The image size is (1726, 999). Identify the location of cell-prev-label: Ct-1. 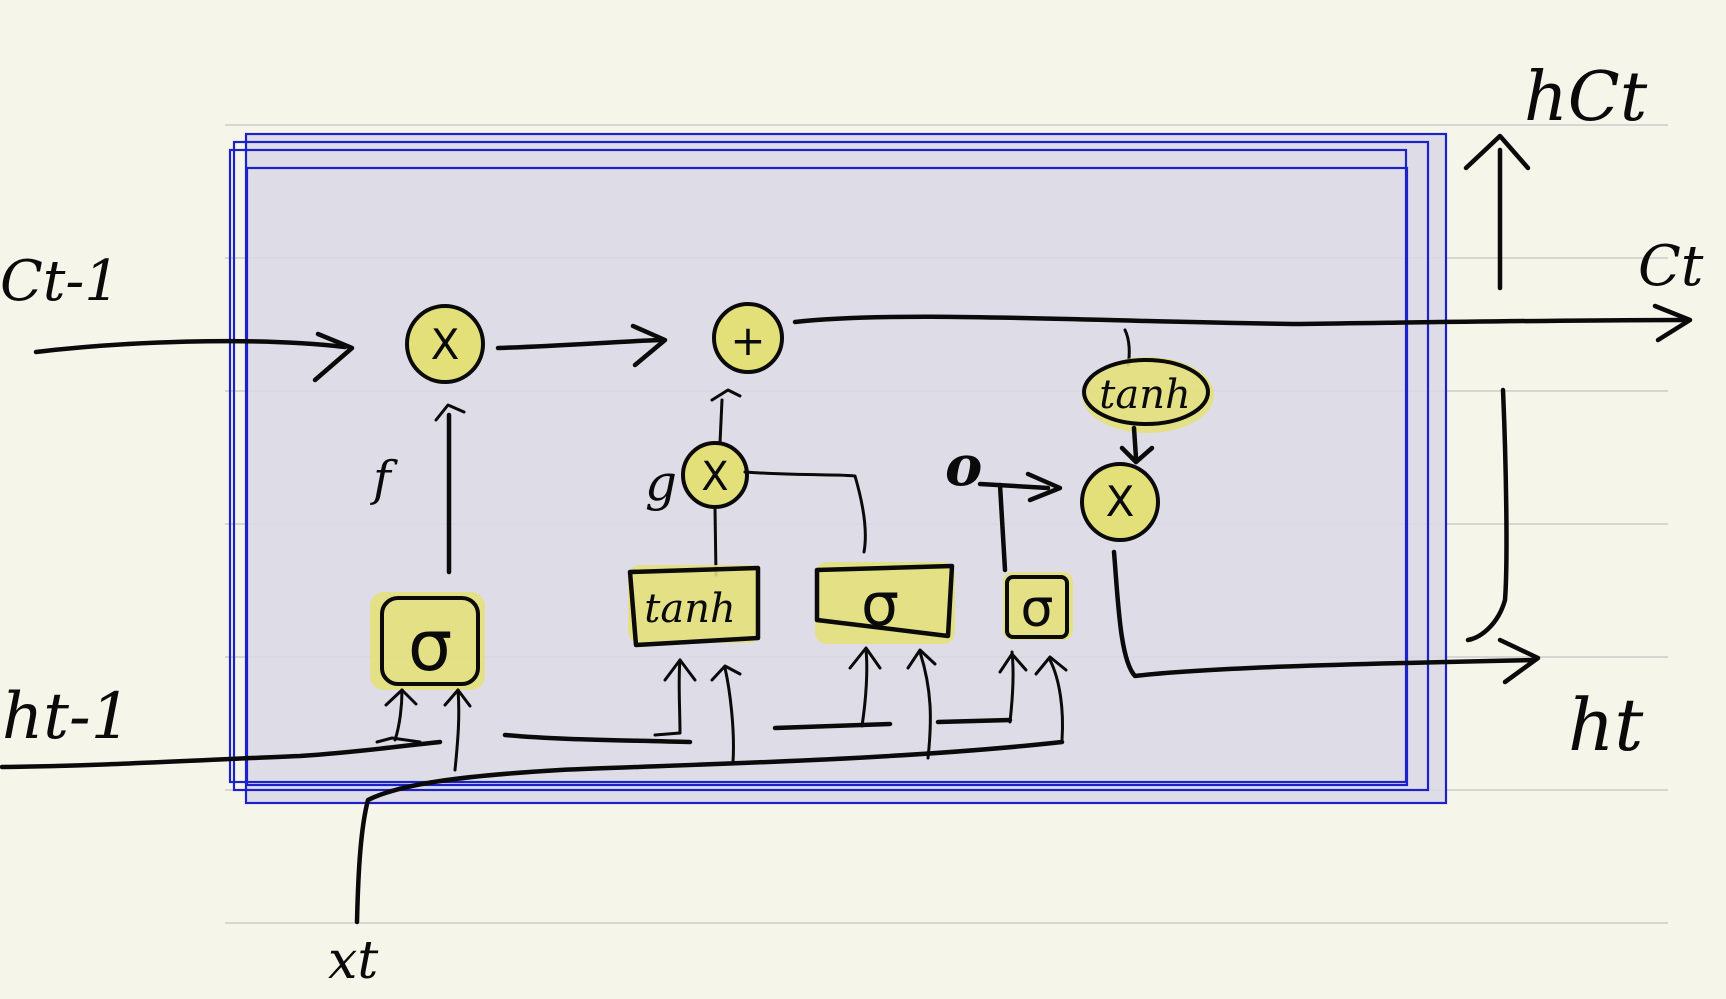
(60, 281).